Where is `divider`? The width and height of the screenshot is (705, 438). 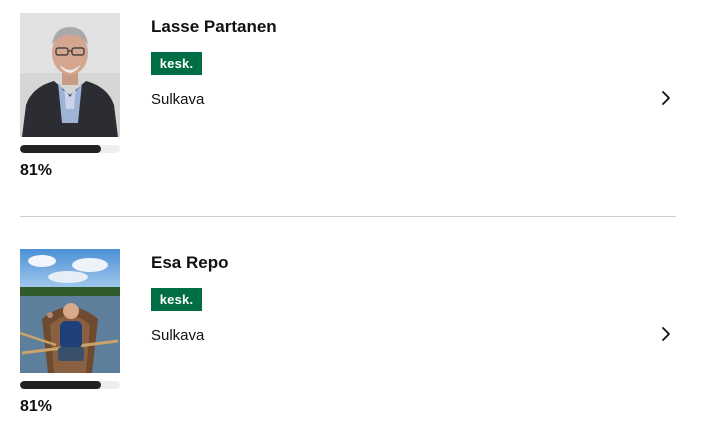
divider is located at coordinates (348, 216).